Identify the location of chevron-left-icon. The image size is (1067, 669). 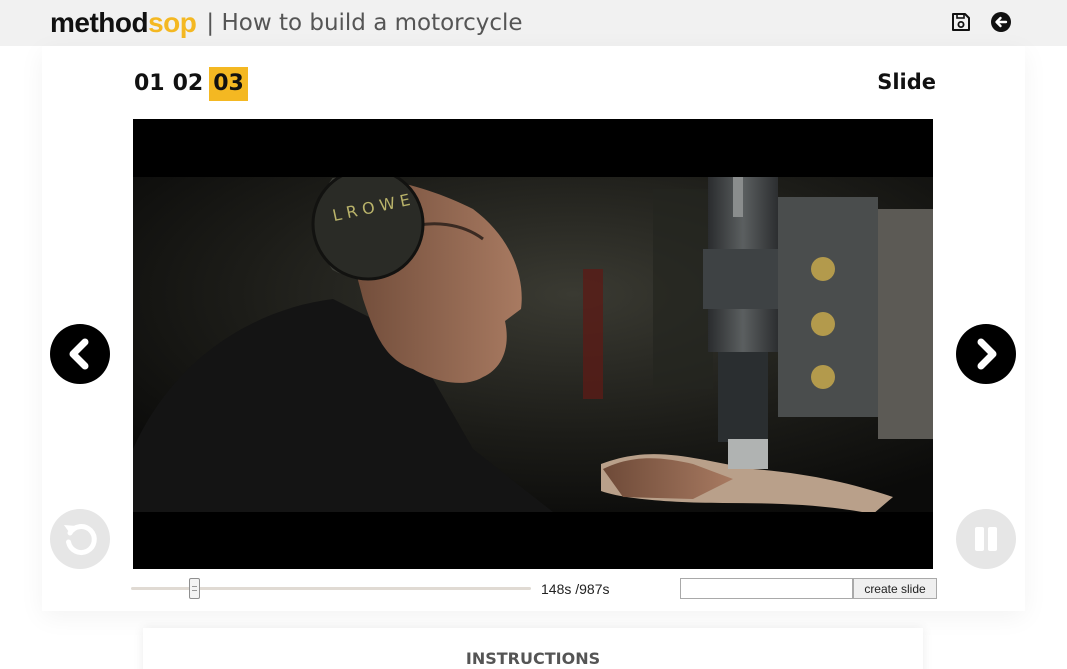
(79, 354).